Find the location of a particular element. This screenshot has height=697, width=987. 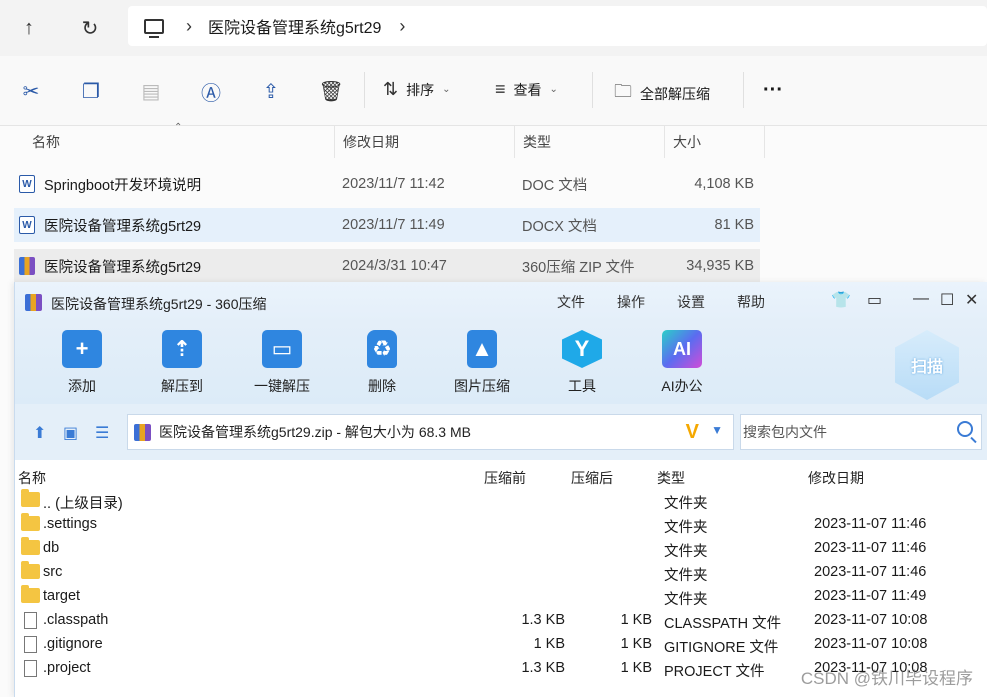

image-compress-button: ▲ 图片压缩 is located at coordinates (482, 363).